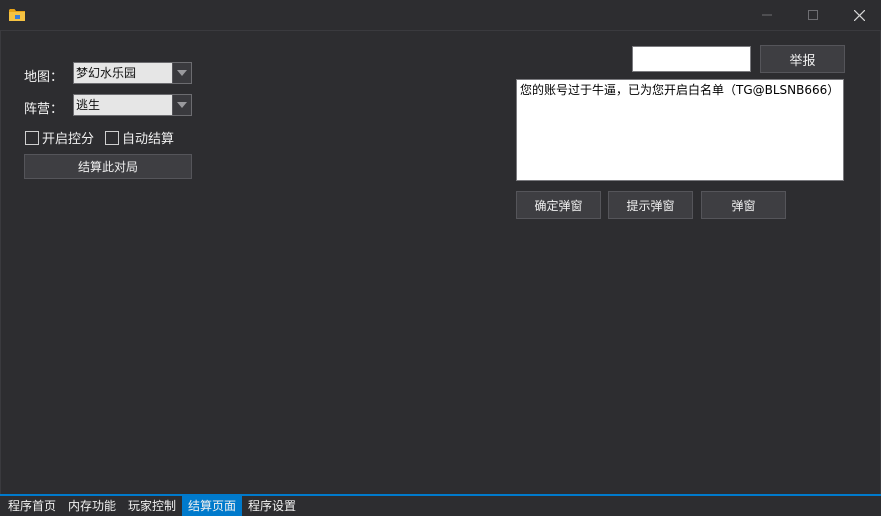 The image size is (881, 516). I want to click on tab-player-control: 玩家控制, so click(152, 506).